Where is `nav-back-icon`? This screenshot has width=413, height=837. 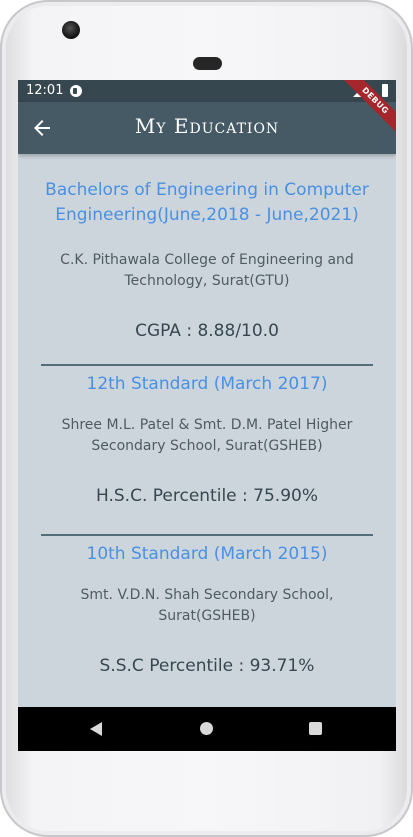
nav-back-icon is located at coordinates (96, 729).